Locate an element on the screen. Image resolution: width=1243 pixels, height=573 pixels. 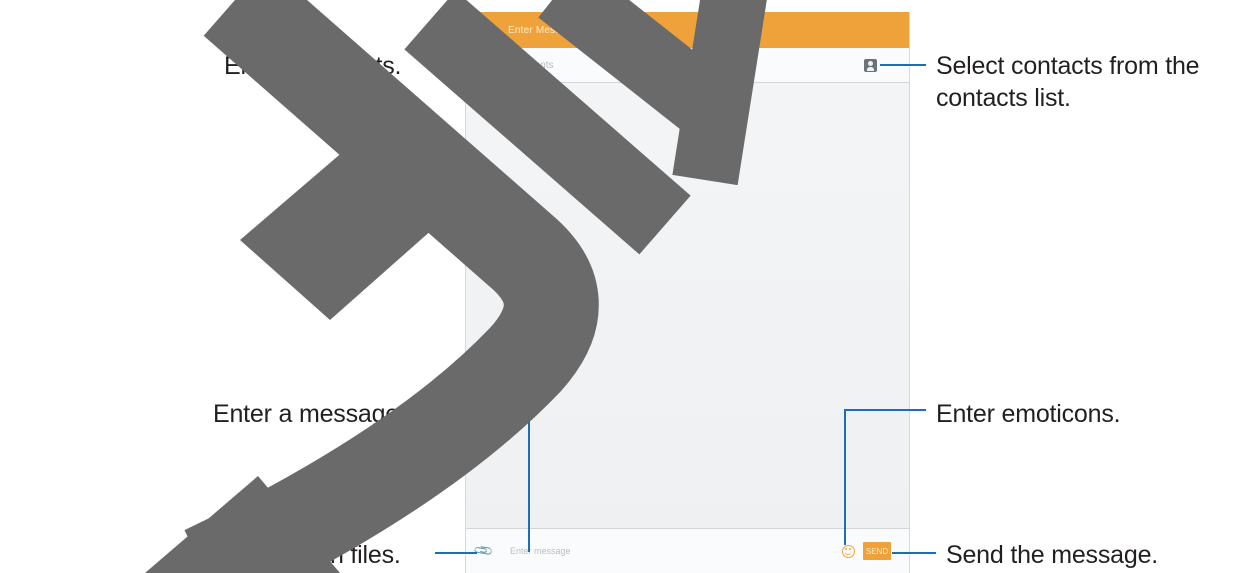
leader-line-message-h is located at coordinates (478, 410).